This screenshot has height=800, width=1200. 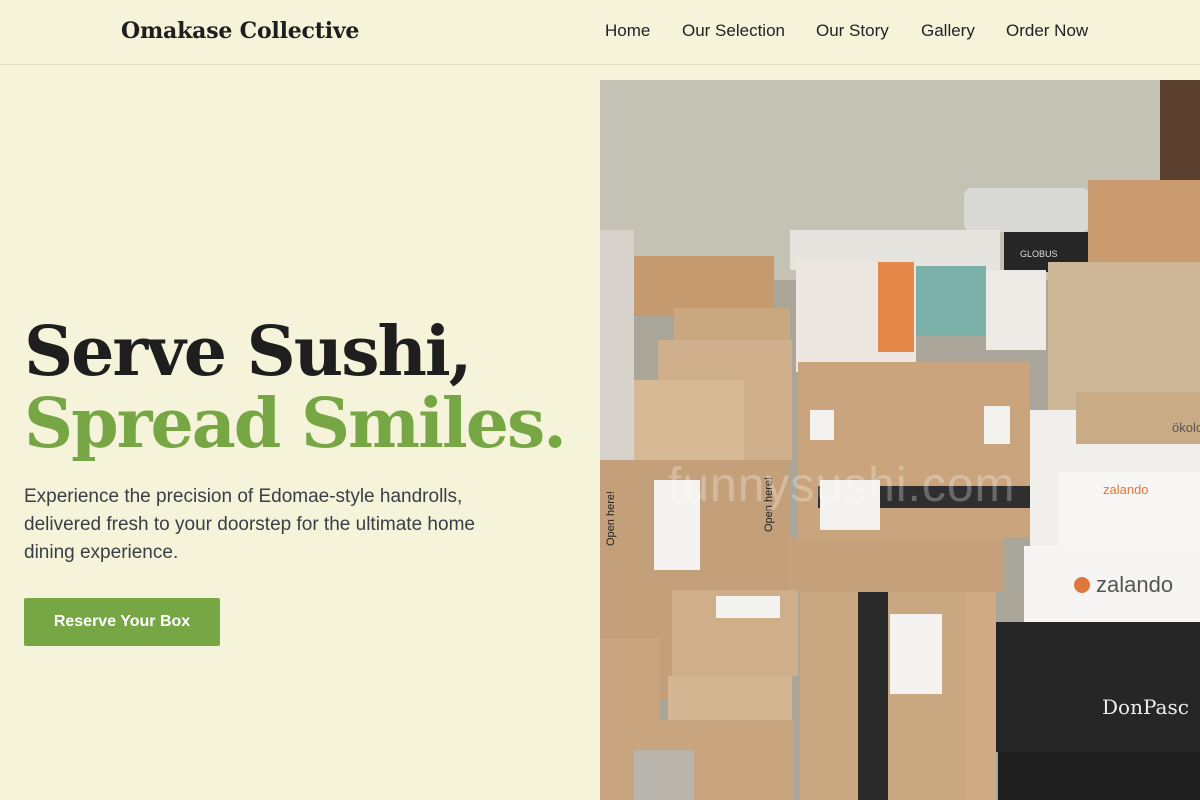 What do you see at coordinates (1186, 427) in the screenshot?
I see `box-label: ökolo` at bounding box center [1186, 427].